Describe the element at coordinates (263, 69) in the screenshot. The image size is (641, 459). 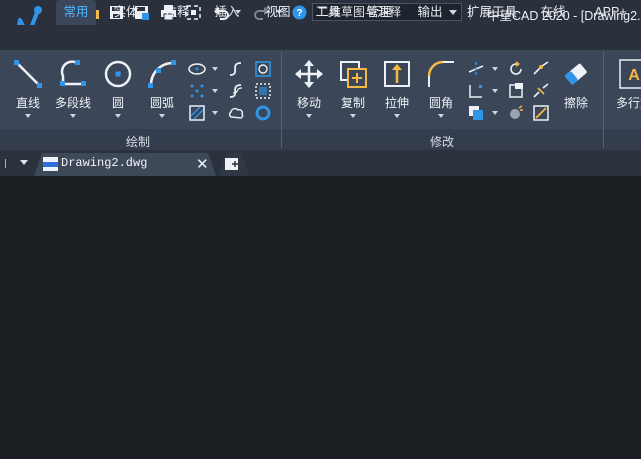
I see `region-icon` at that location.